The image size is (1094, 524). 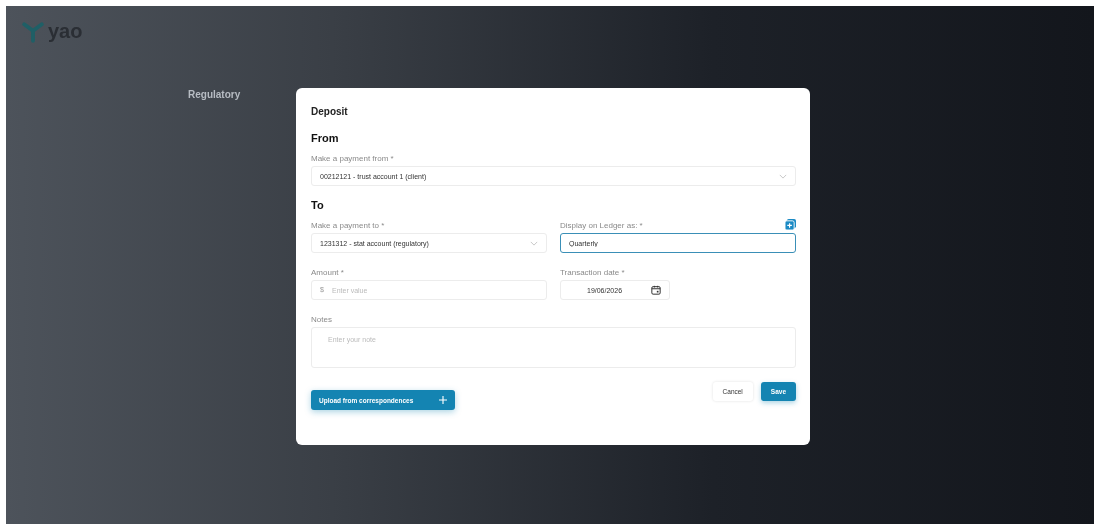 What do you see at coordinates (348, 225) in the screenshot?
I see `field-label: Make a payment to *` at bounding box center [348, 225].